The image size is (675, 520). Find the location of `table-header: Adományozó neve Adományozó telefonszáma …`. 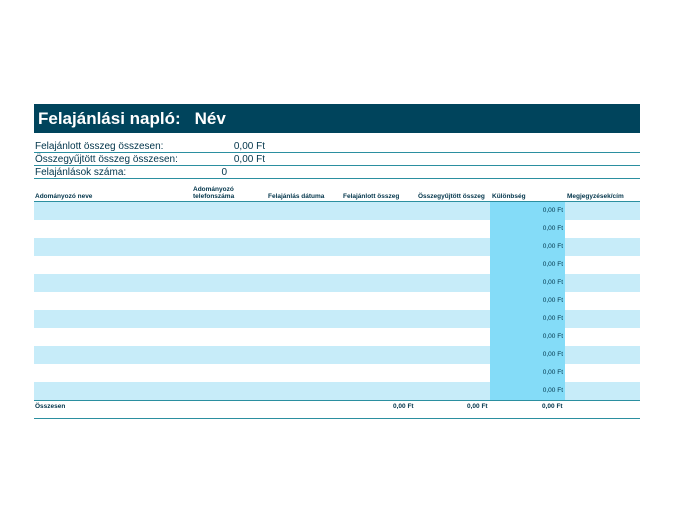

table-header: Adományozó neve Adományozó telefonszáma … is located at coordinates (337, 190).